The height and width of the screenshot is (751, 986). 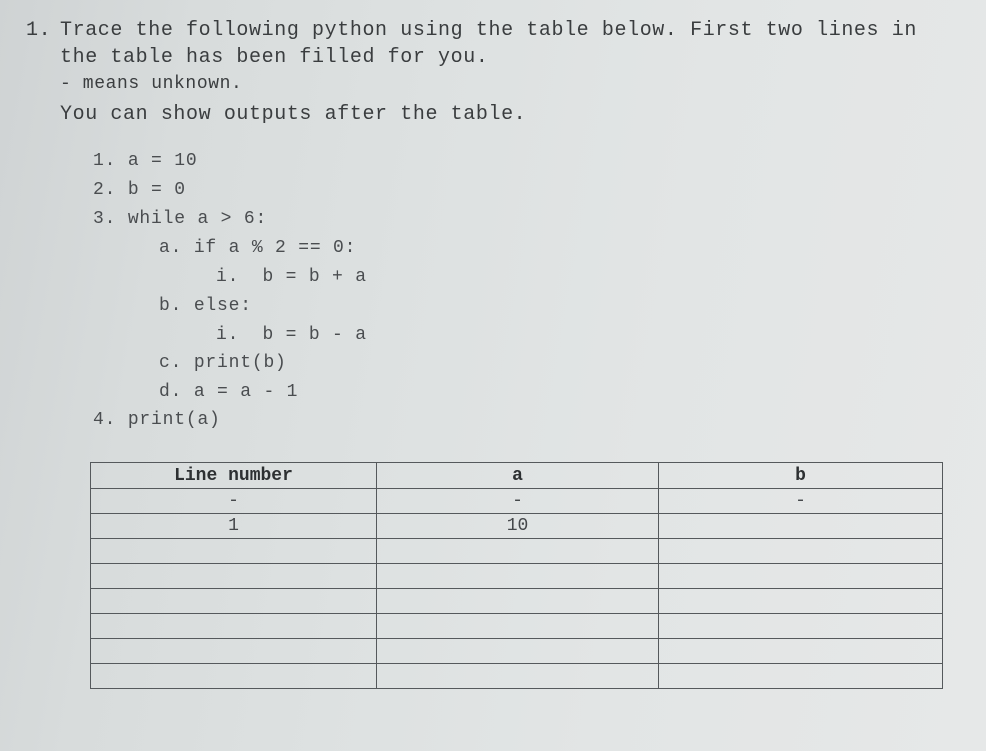 What do you see at coordinates (105, 190) in the screenshot?
I see `code-line-label: 2.` at bounding box center [105, 190].